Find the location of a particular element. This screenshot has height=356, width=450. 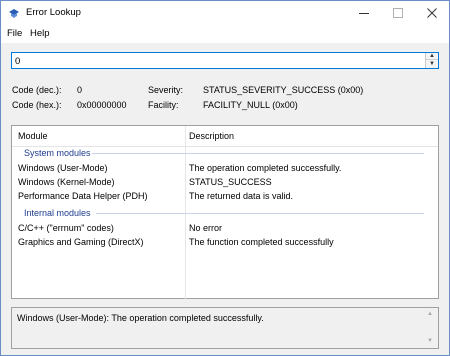

severity-value: STATUS_SEVERITY_SUCCESS (0x00) is located at coordinates (283, 90).